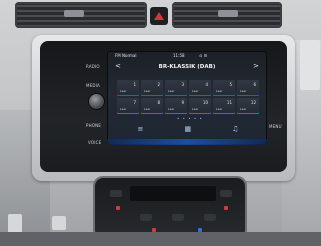  I want to click on hazard-button, so click(159, 16).